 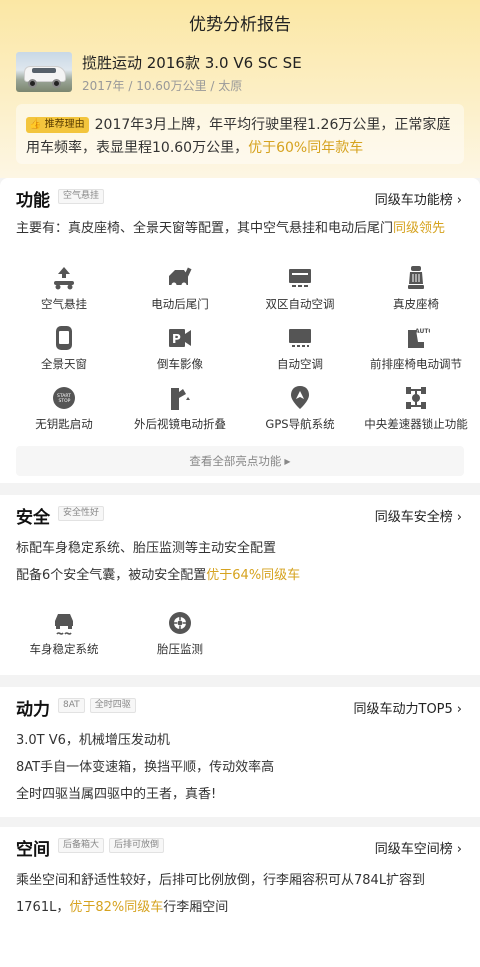 What do you see at coordinates (81, 845) in the screenshot?
I see `space-tag-1: 后备箱大` at bounding box center [81, 845].